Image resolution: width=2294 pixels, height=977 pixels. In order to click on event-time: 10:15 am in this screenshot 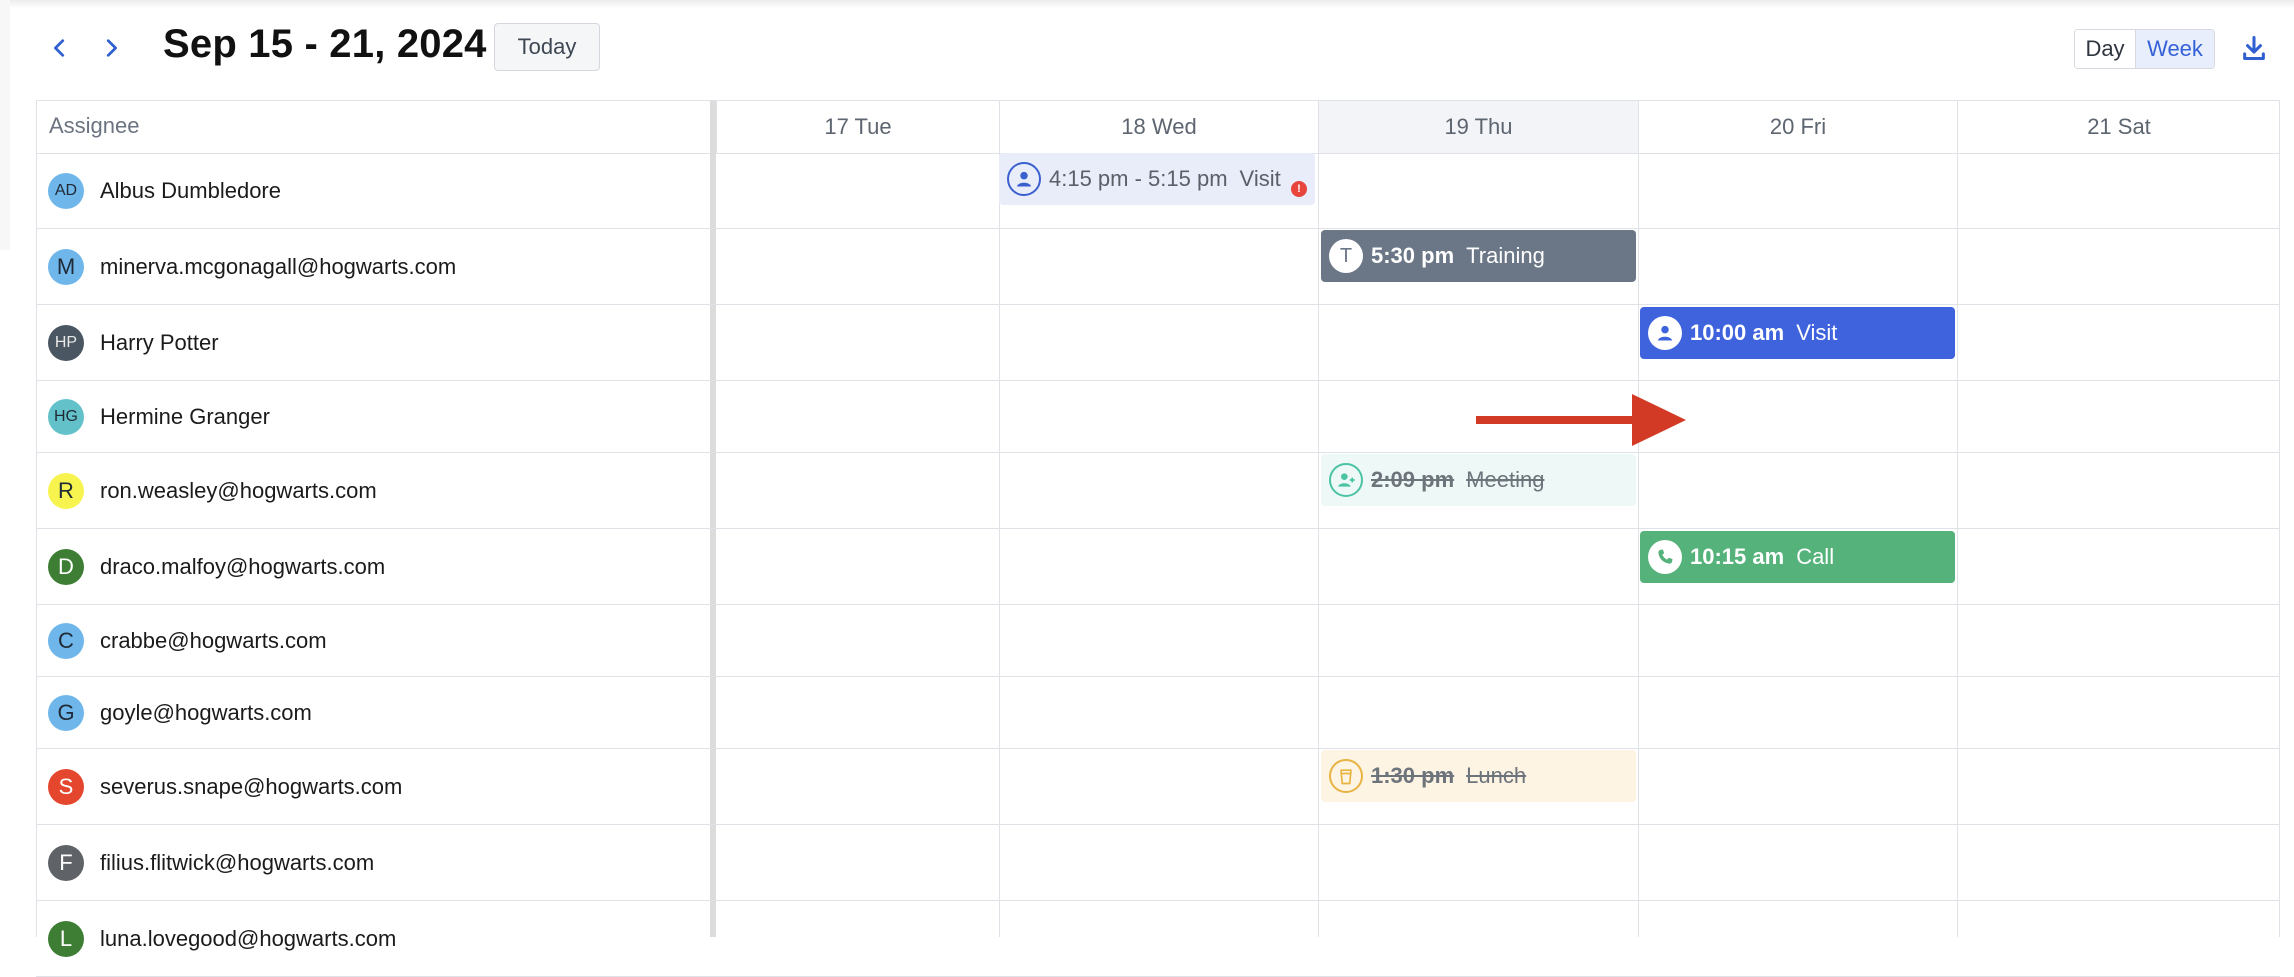, I will do `click(1737, 556)`.